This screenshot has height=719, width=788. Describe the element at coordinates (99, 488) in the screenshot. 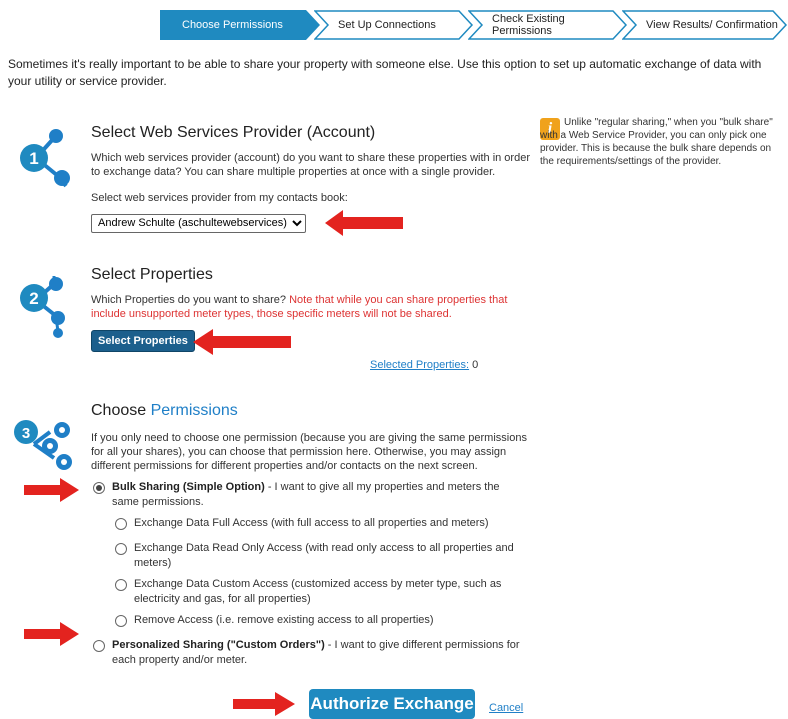

I see `bulk-sharing-radio` at that location.